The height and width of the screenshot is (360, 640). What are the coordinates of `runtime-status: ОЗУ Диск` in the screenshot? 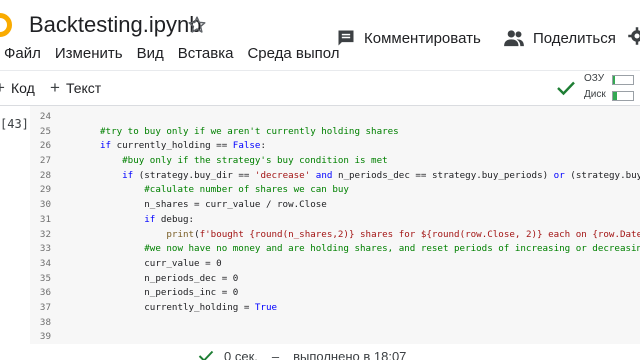 It's located at (598, 88).